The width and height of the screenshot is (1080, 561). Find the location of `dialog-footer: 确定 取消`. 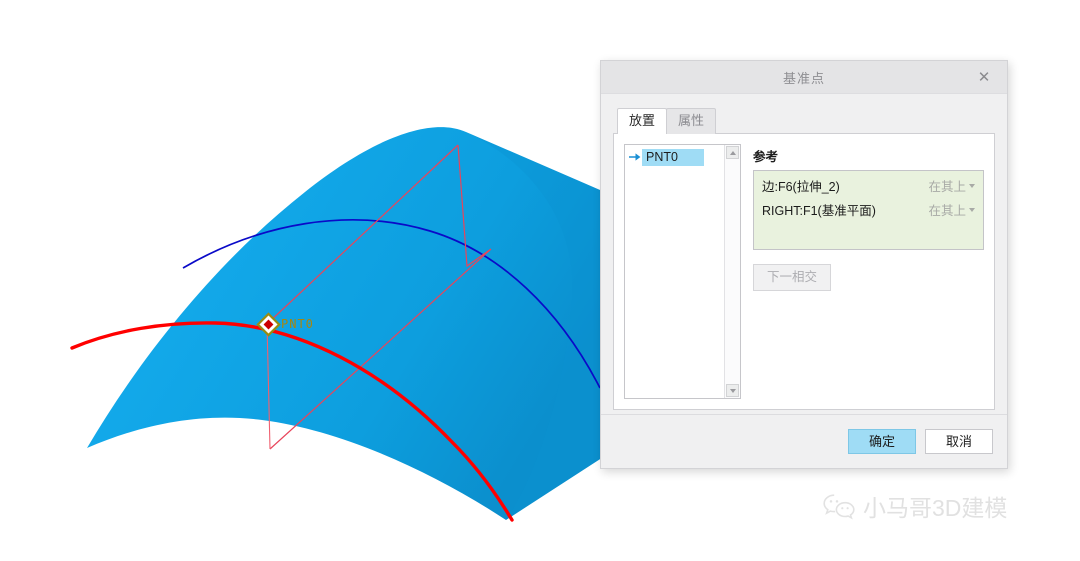

dialog-footer: 确定 取消 is located at coordinates (804, 441).